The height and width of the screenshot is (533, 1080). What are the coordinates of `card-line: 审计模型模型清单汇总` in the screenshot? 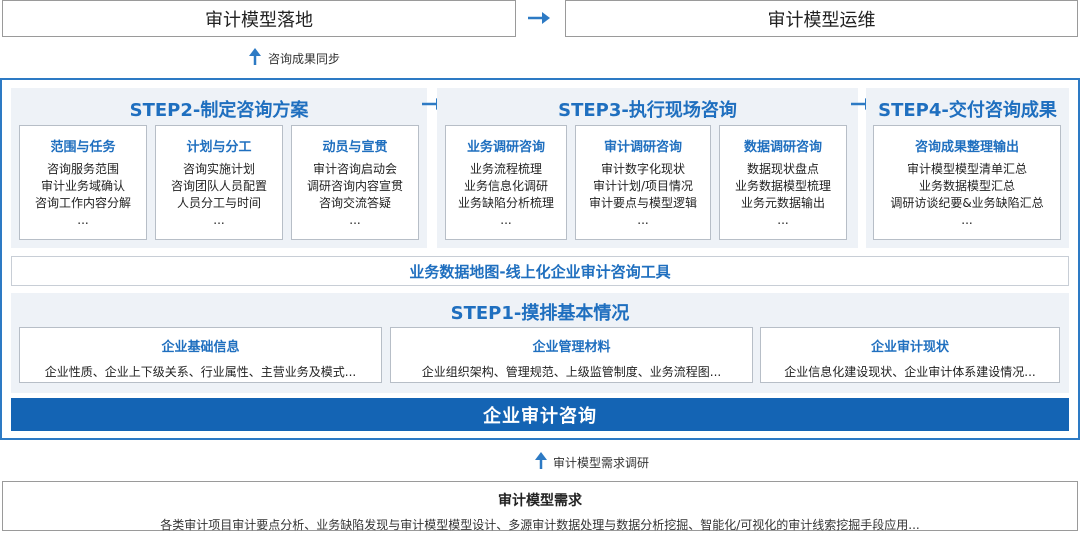 It's located at (966, 169).